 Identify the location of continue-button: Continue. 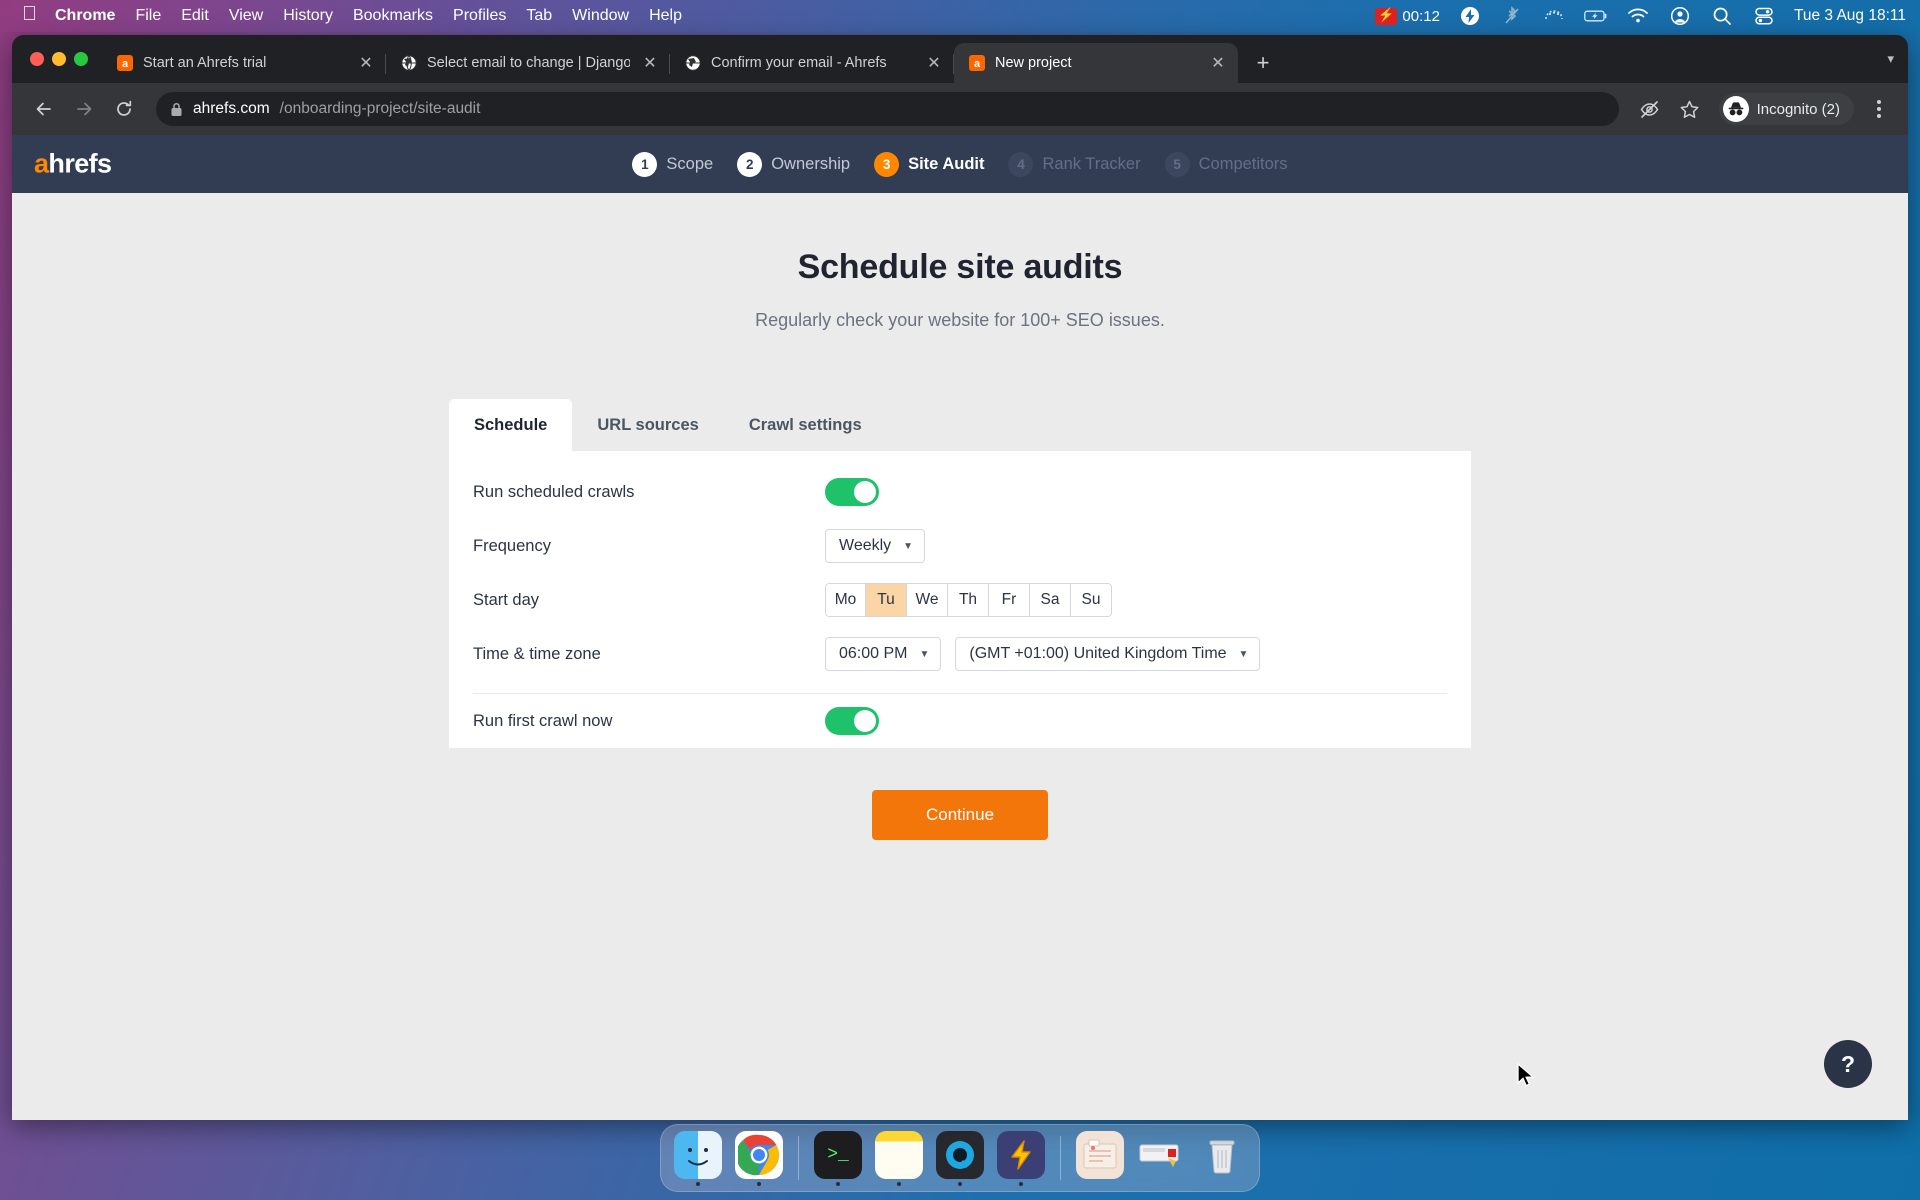
(960, 815).